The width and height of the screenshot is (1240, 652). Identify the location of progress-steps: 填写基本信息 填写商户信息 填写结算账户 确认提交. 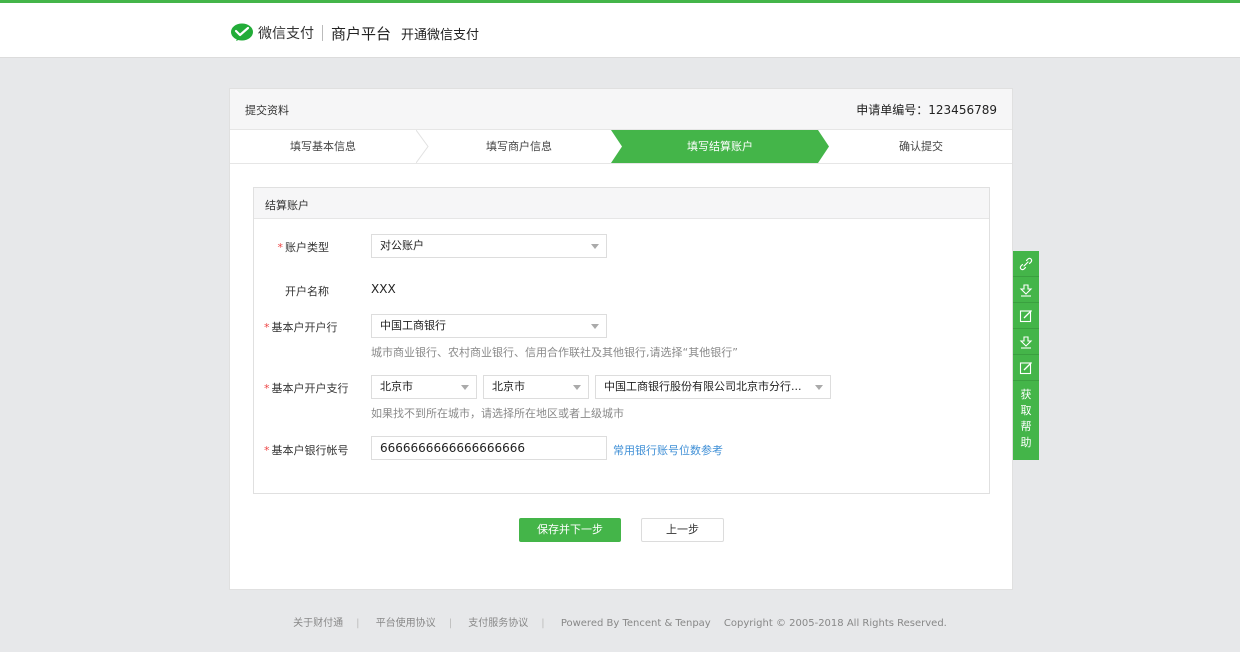
(621, 146).